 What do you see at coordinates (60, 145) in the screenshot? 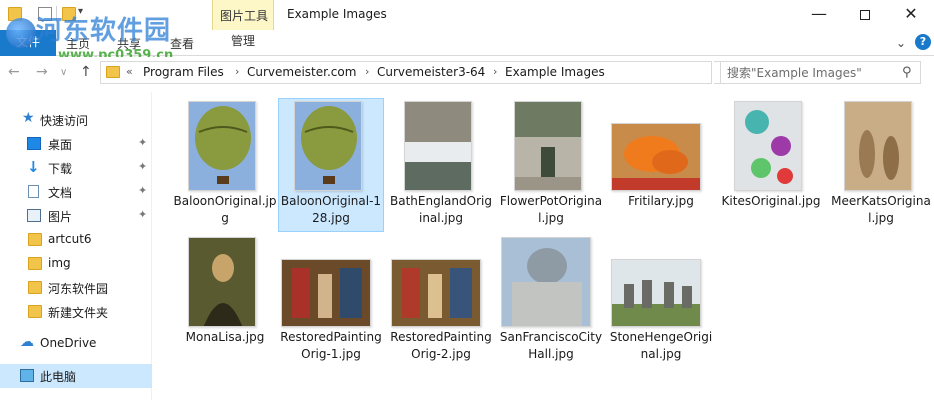
I see `sidebar-item-label: 桌面` at bounding box center [60, 145].